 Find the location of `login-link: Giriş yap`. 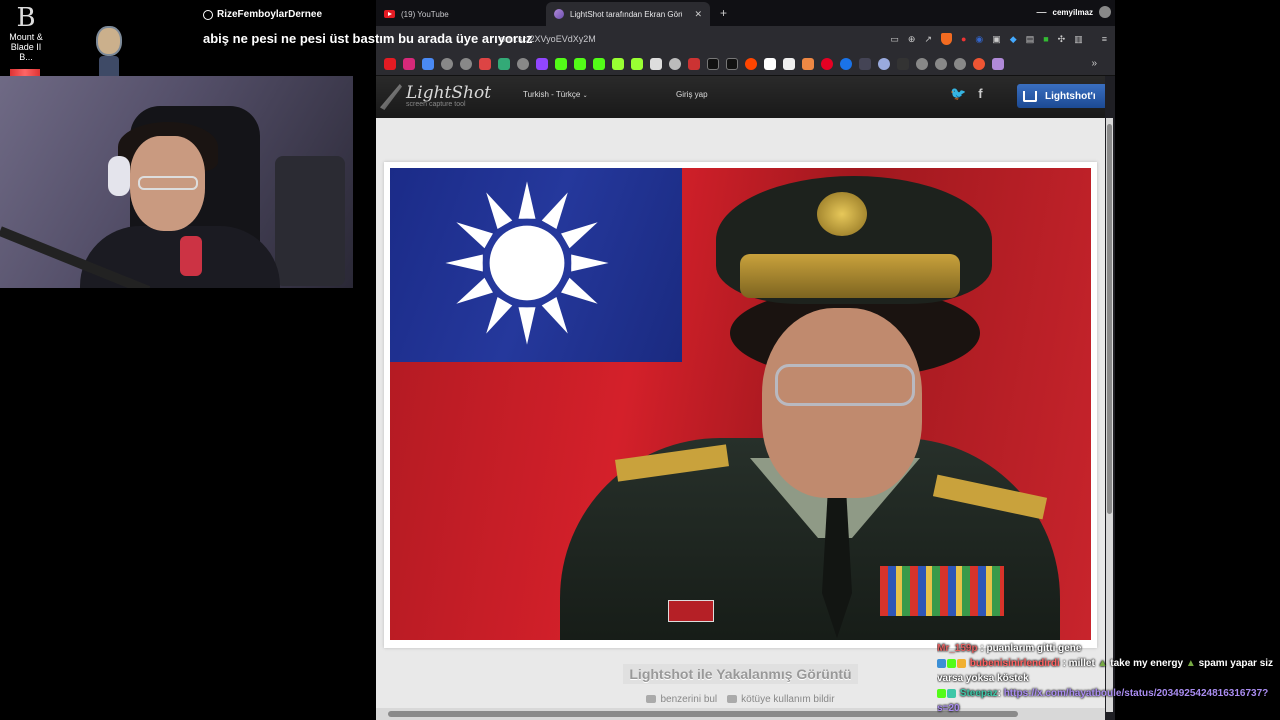

login-link: Giriş yap is located at coordinates (692, 94).